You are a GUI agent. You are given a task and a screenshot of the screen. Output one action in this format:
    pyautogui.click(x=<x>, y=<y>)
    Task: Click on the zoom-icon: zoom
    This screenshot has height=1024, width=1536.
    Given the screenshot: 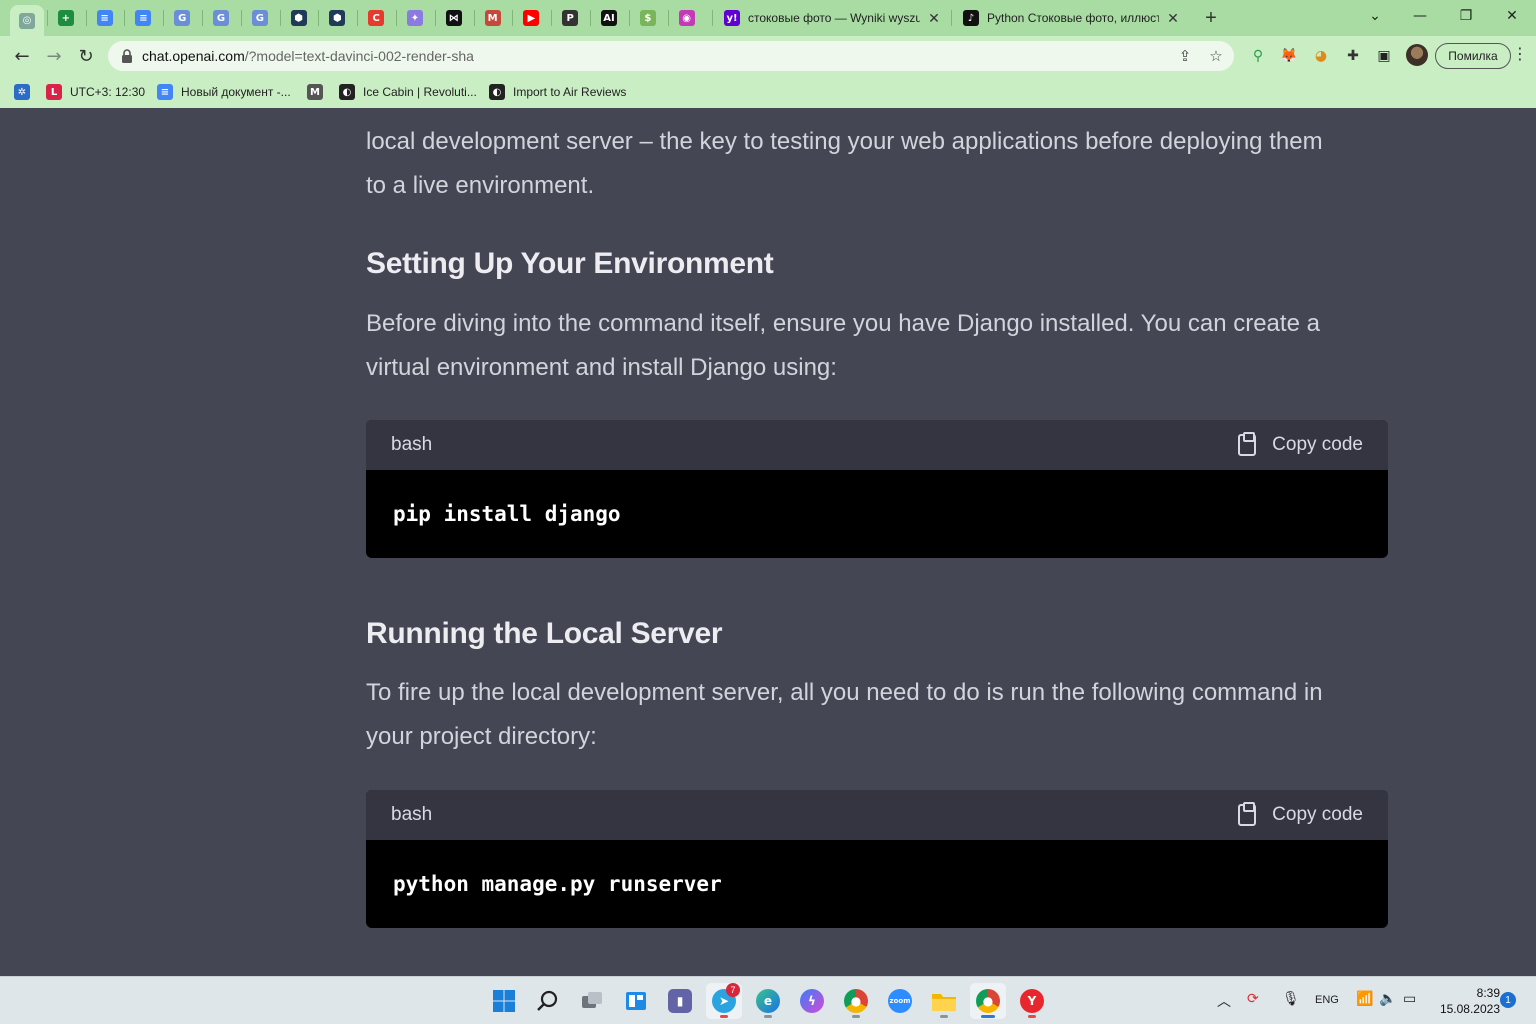 What is the action you would take?
    pyautogui.click(x=900, y=1001)
    